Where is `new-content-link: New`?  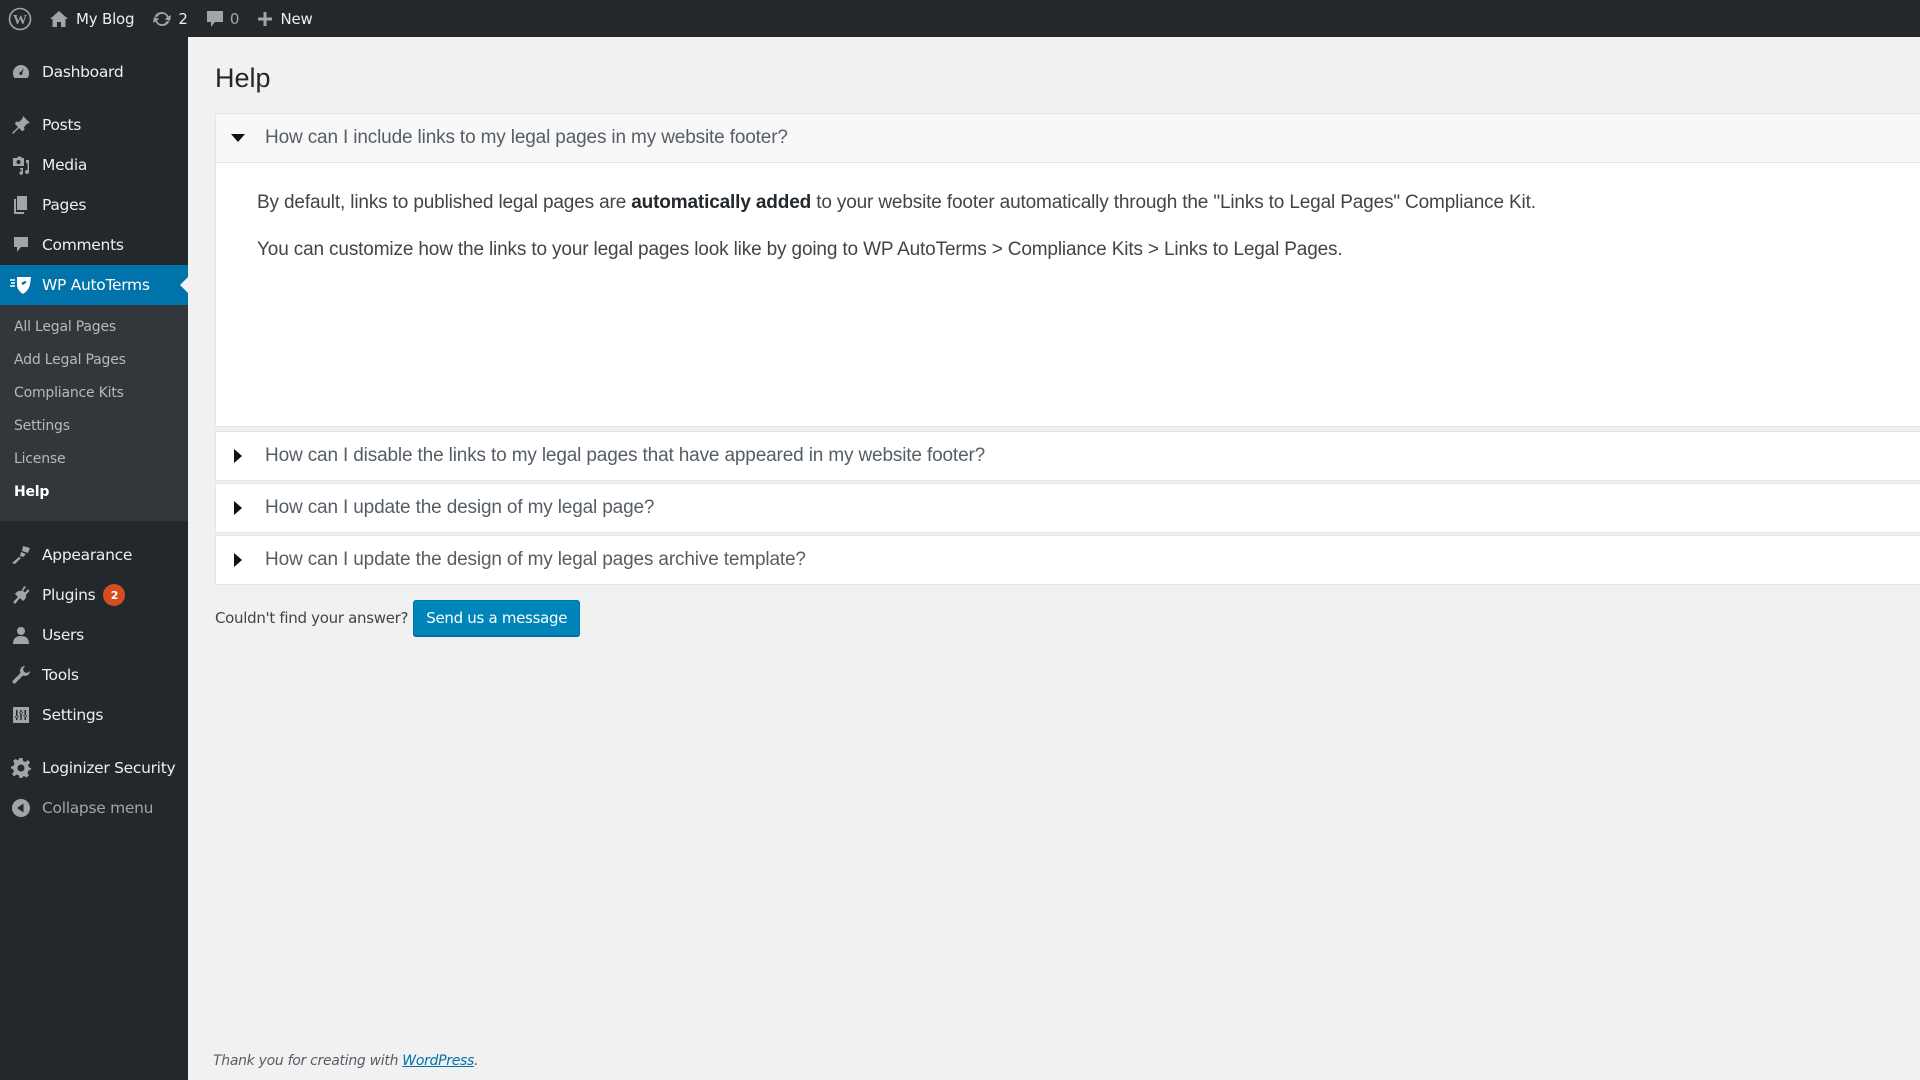
new-content-link: New is located at coordinates (284, 18).